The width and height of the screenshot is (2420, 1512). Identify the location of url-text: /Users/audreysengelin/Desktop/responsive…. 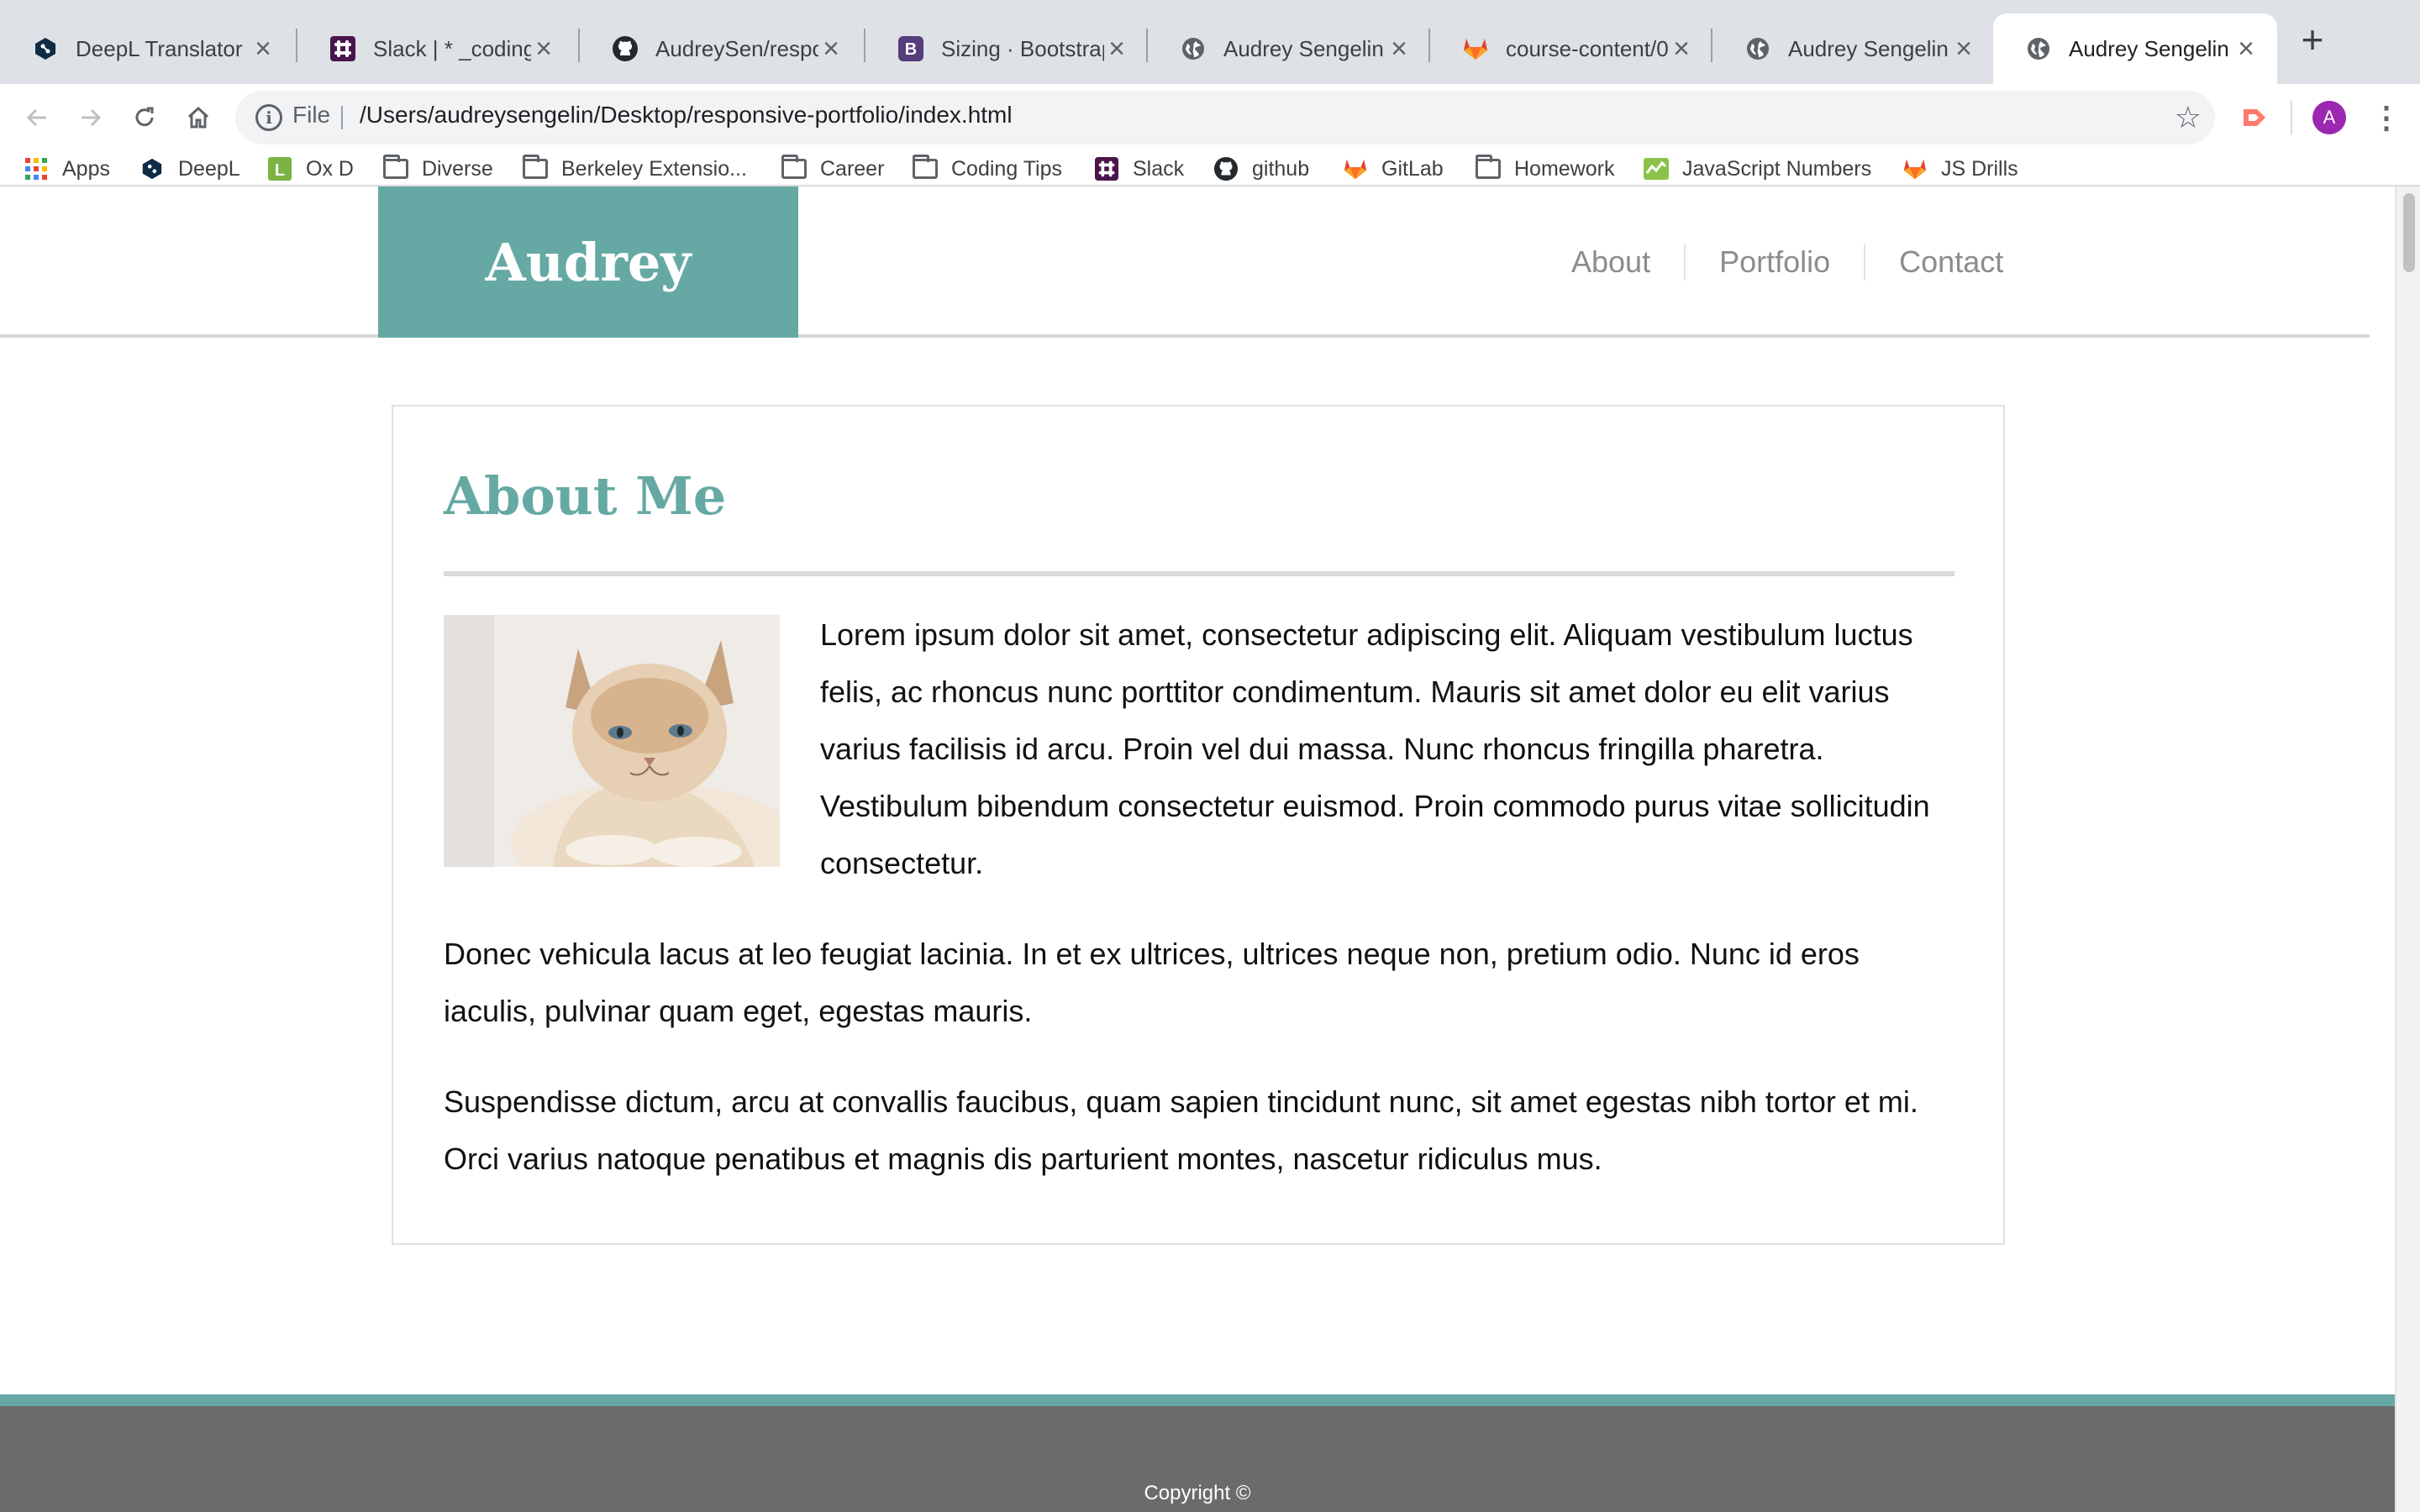
(687, 115).